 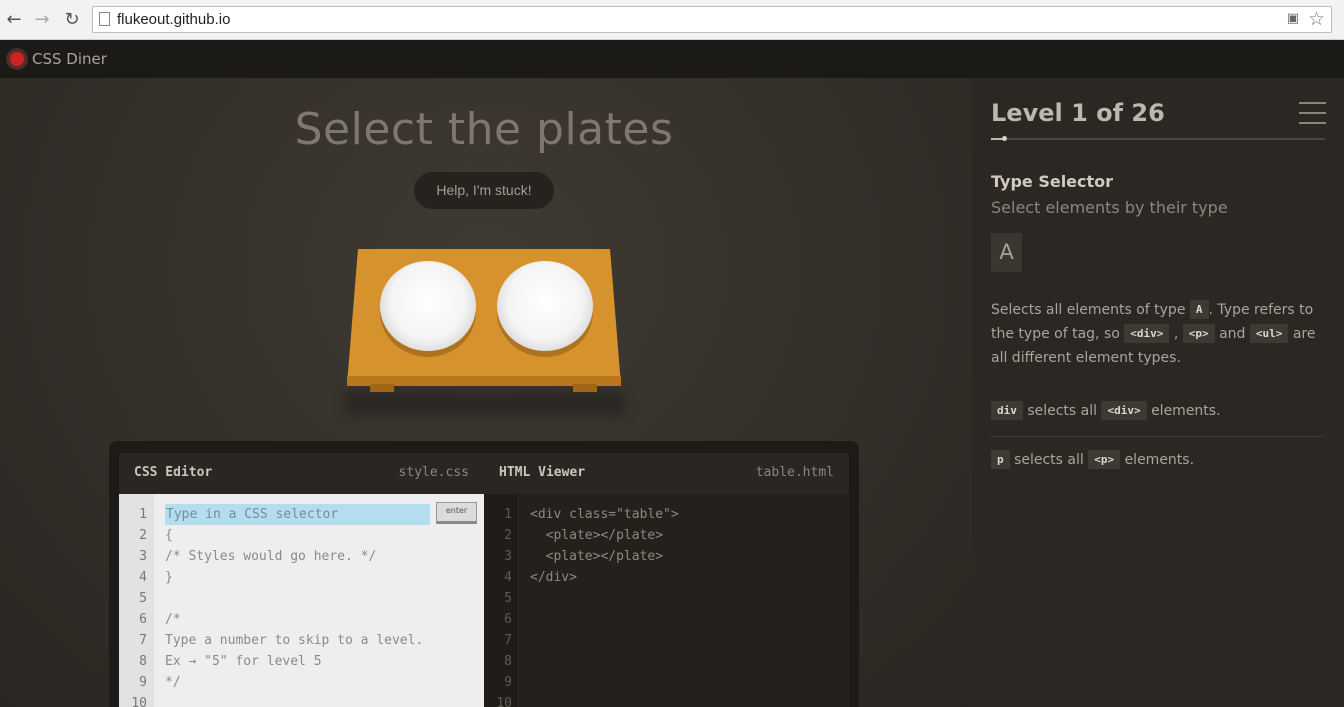 I want to click on browser-toolbar: ← → ↻ flukeout.github.io ▣ ☆, so click(x=672, y=20).